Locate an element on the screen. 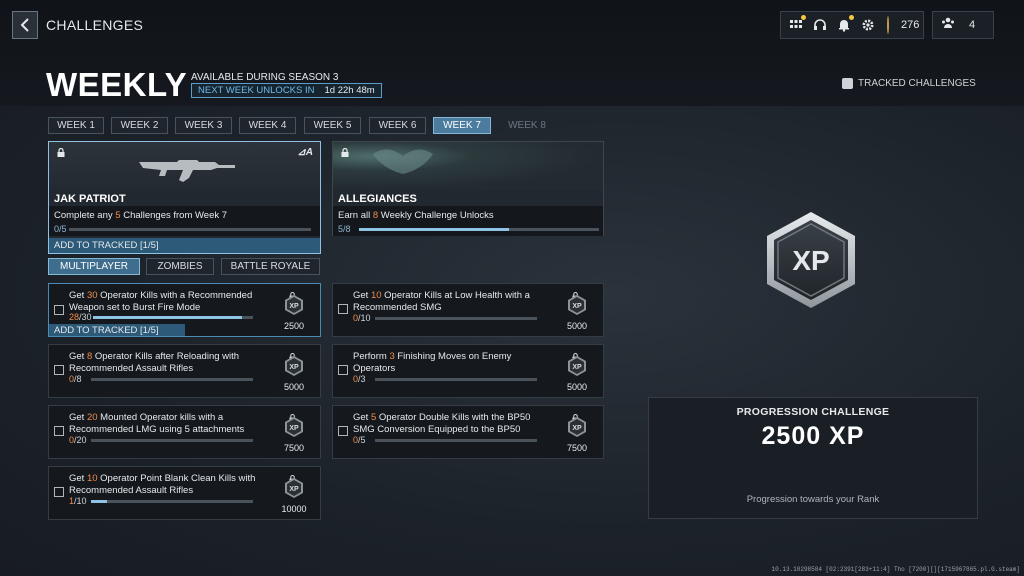  tab-week-1: WEEK 1 is located at coordinates (76, 125).